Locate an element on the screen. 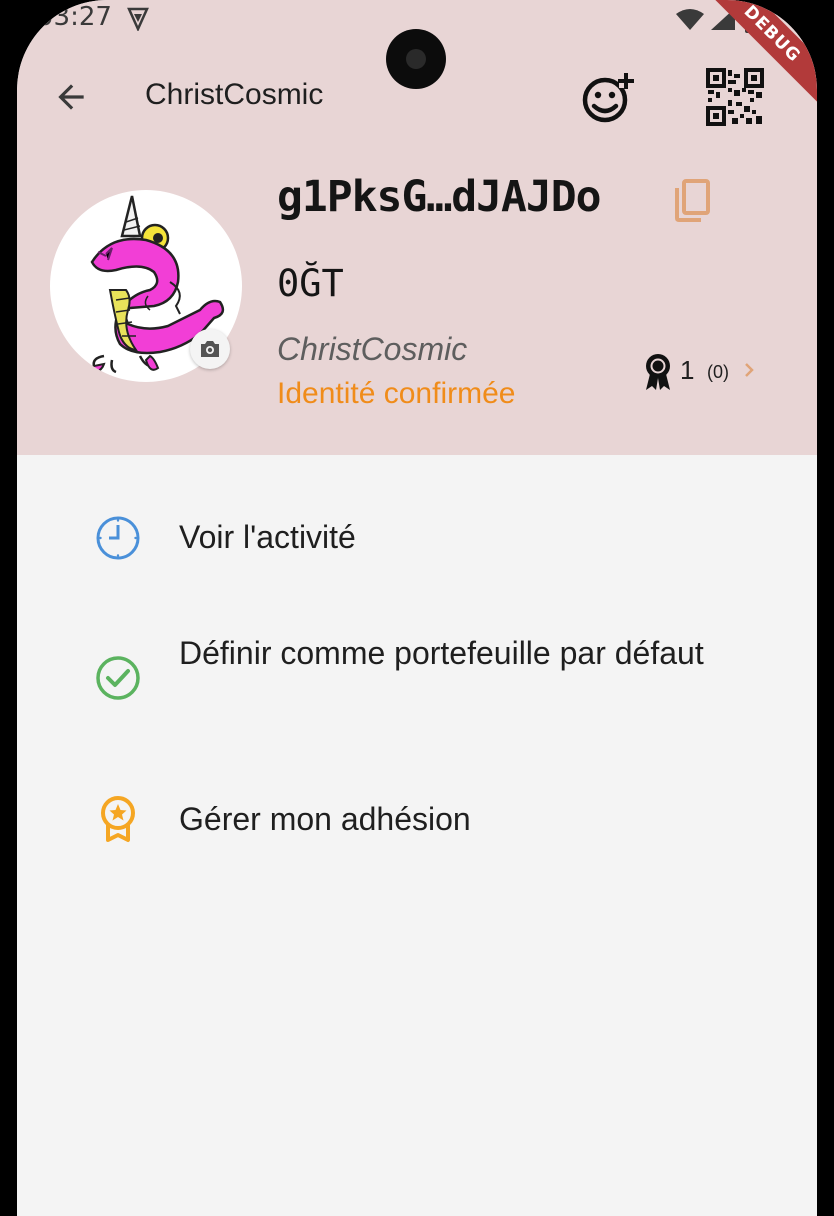 Image resolution: width=834 pixels, height=1216 pixels. status-time: 03:27 is located at coordinates (74, 17).